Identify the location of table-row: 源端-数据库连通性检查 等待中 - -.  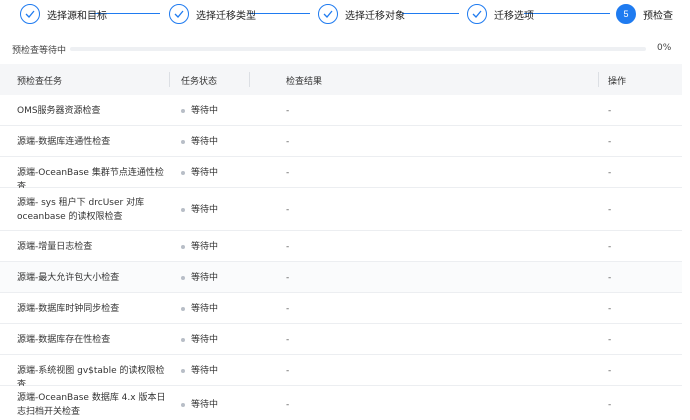
(341, 141).